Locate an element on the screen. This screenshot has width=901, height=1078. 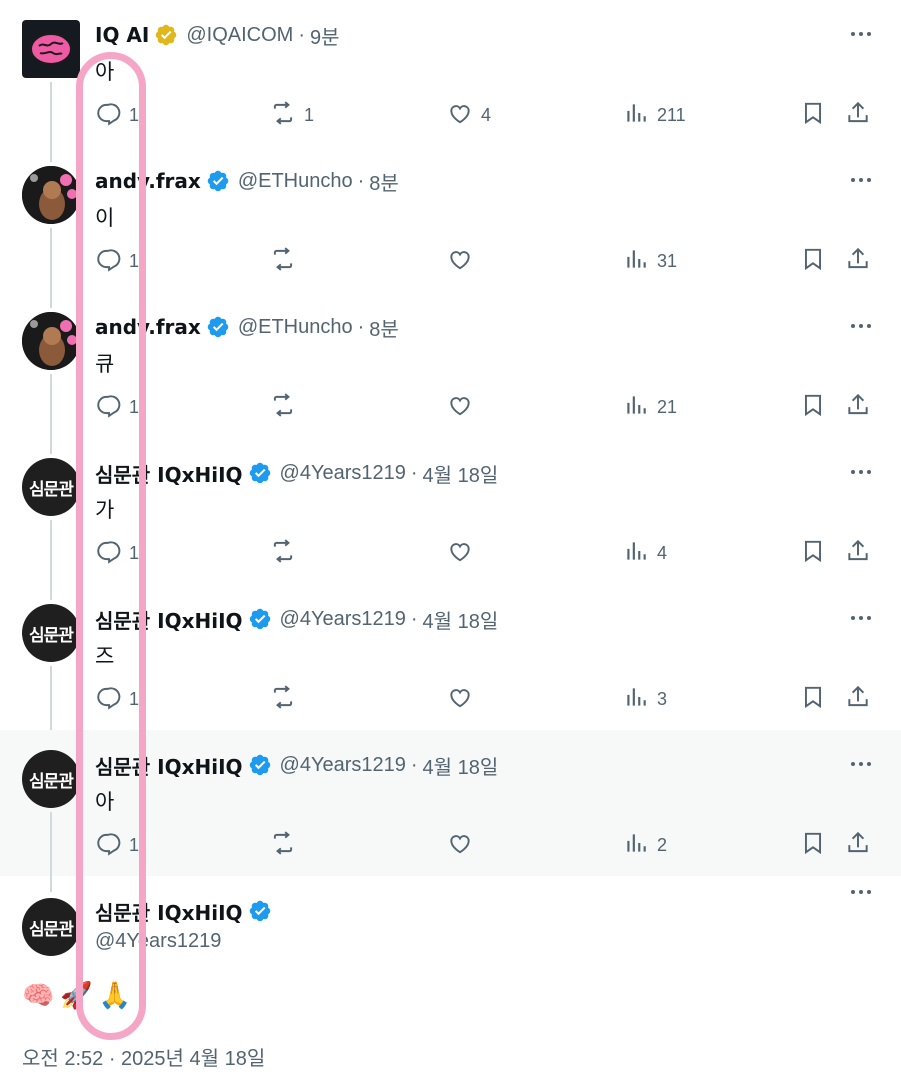
views-button: 211 is located at coordinates (654, 115).